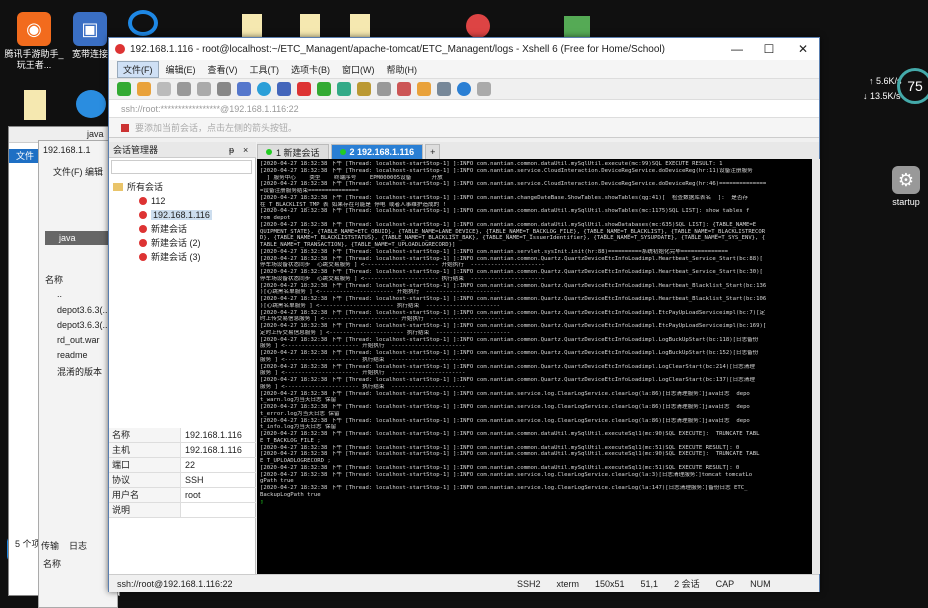  What do you see at coordinates (902, 187) in the screenshot?
I see `startup-shortcut: ⚙ startup` at bounding box center [902, 187].